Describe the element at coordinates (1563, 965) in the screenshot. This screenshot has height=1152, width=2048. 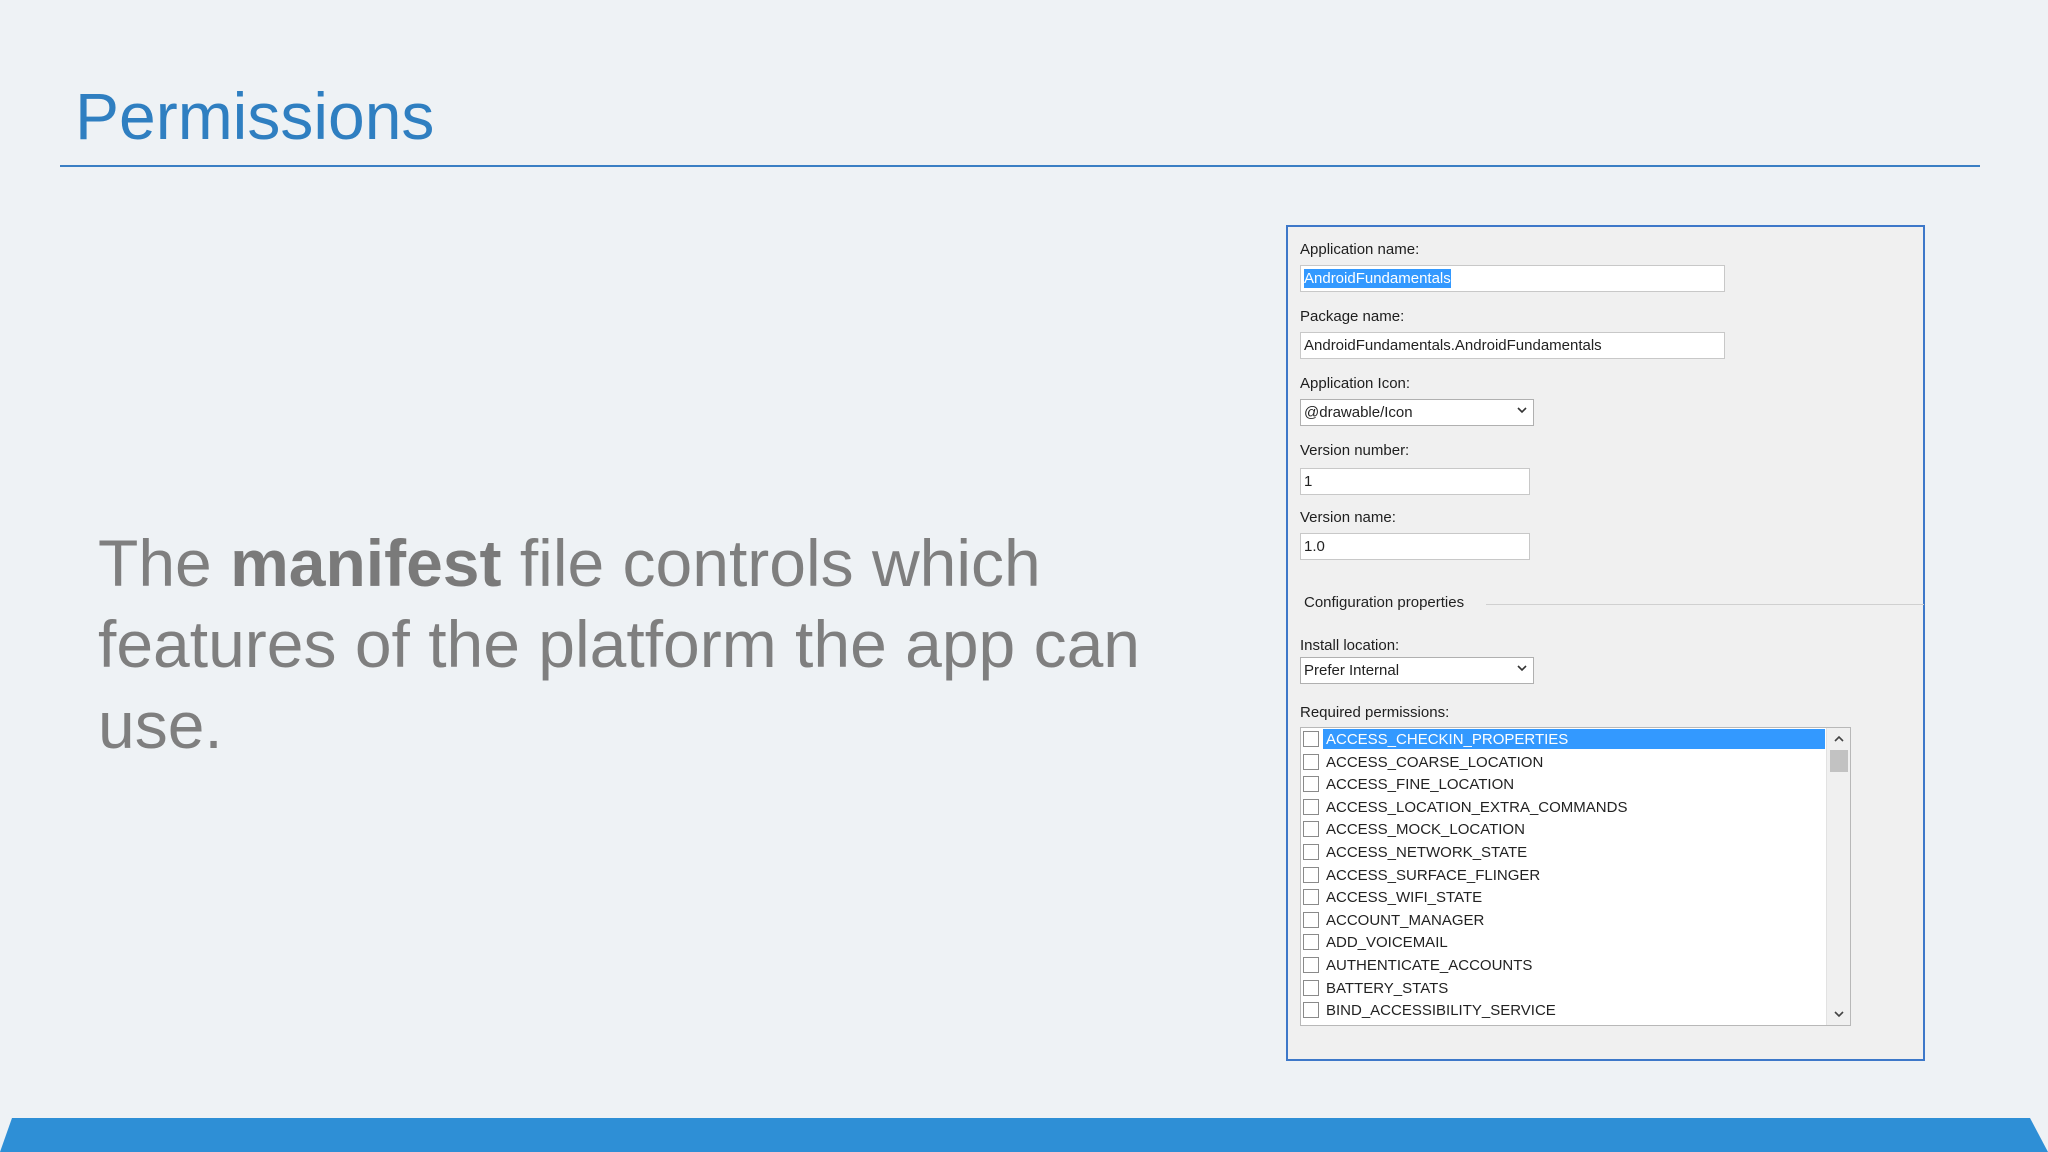
I see `permission-item: AUTHENTICATE_ACCOUNTS` at that location.